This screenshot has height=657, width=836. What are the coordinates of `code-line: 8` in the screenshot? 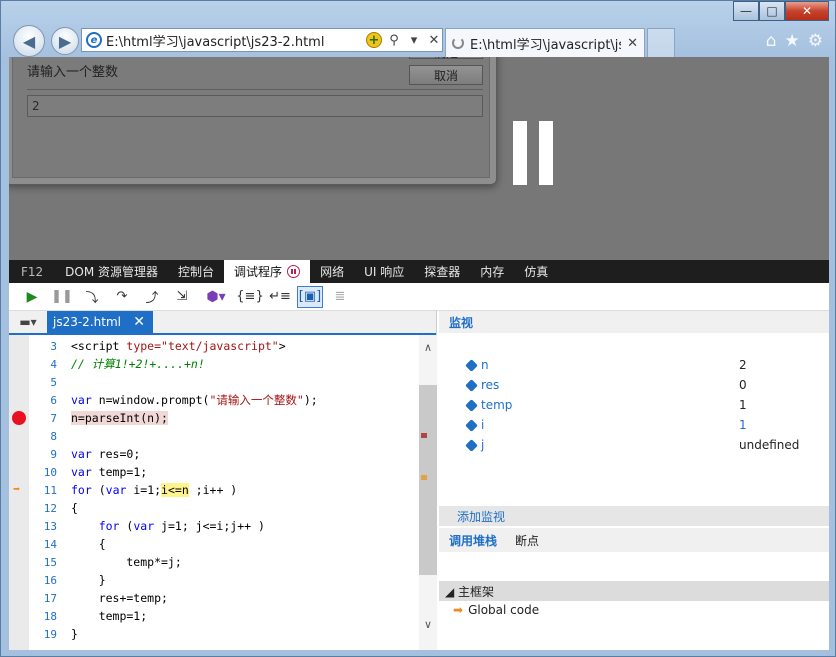 It's located at (214, 436).